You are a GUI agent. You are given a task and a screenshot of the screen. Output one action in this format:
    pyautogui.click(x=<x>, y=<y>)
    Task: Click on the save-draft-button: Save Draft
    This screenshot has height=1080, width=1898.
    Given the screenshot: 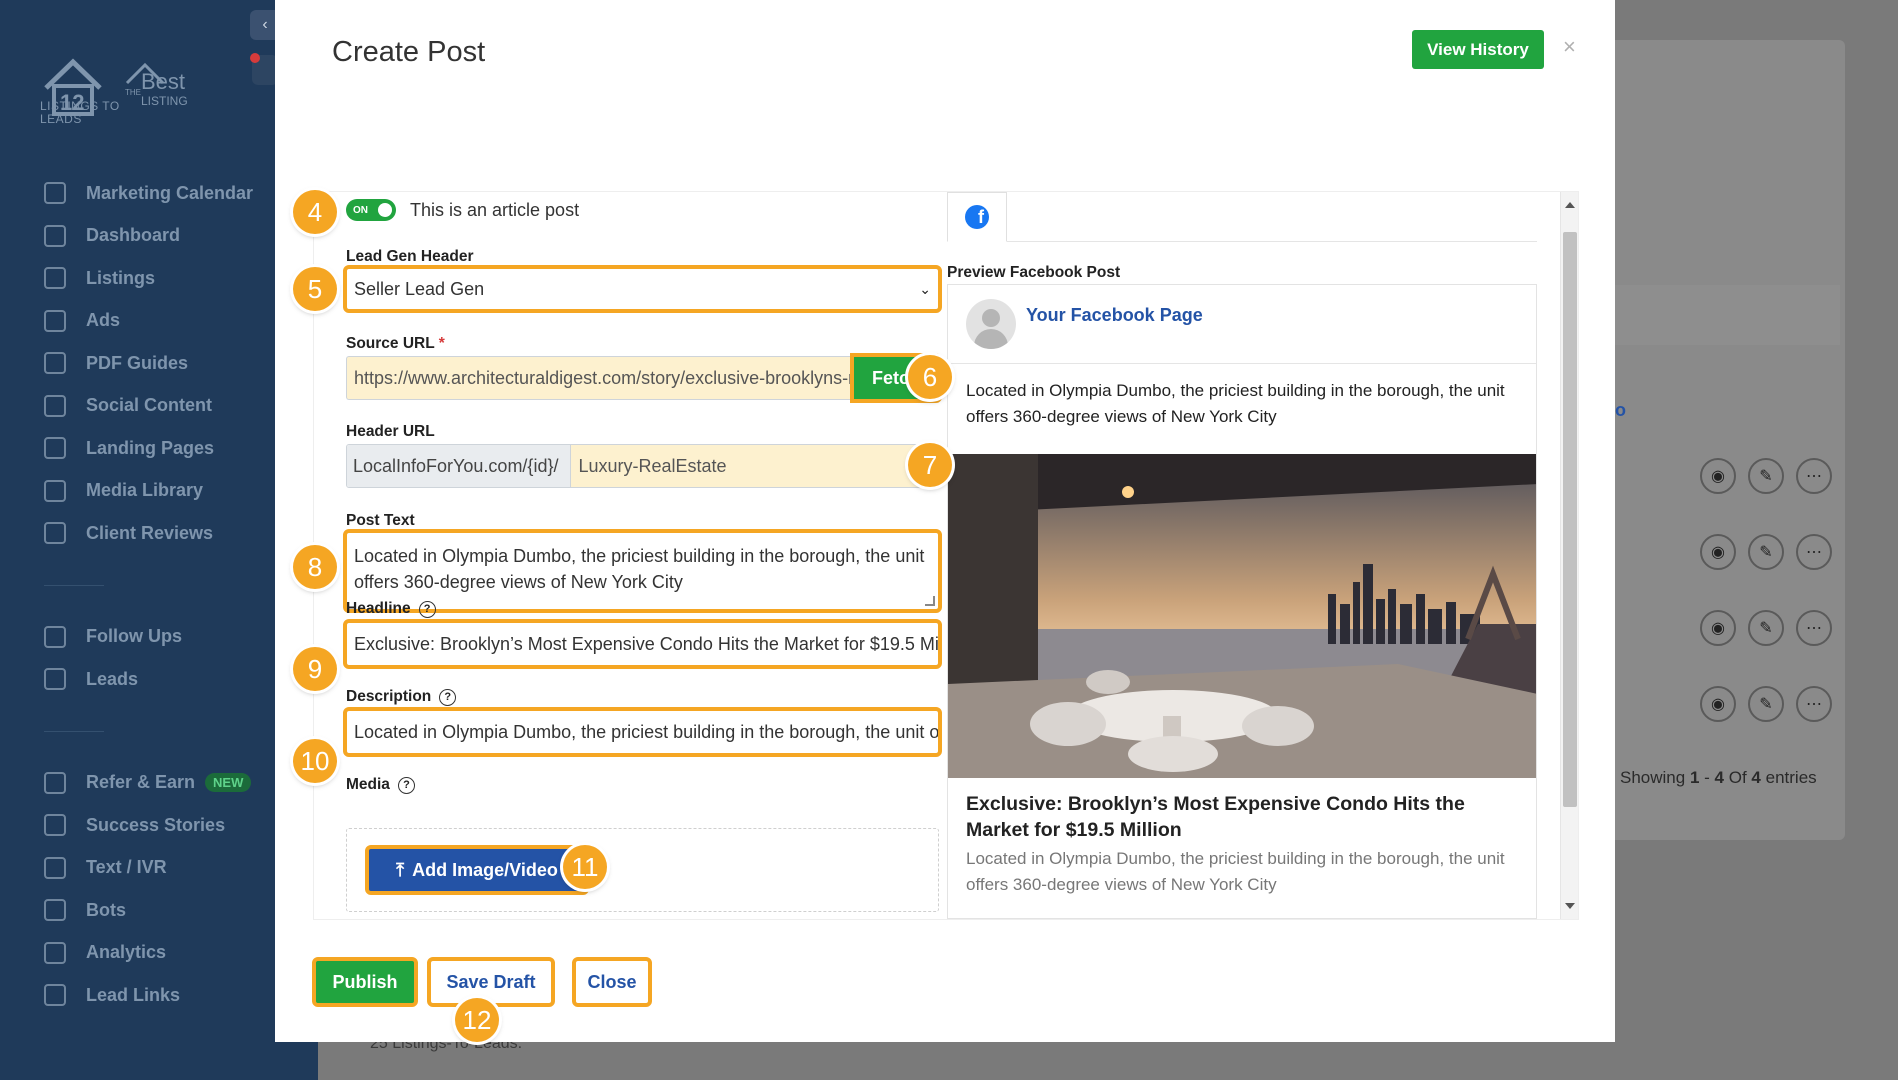 What is the action you would take?
    pyautogui.click(x=491, y=982)
    